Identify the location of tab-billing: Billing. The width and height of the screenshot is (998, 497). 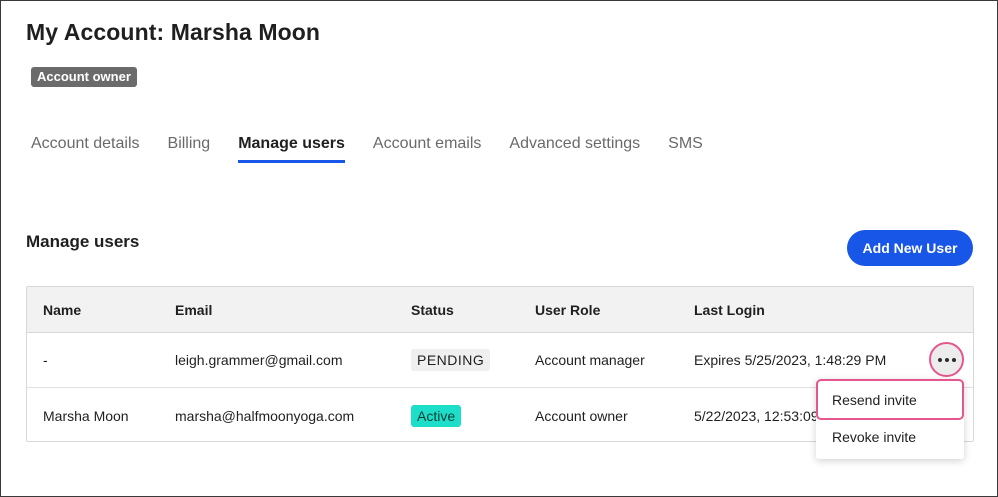
(189, 149).